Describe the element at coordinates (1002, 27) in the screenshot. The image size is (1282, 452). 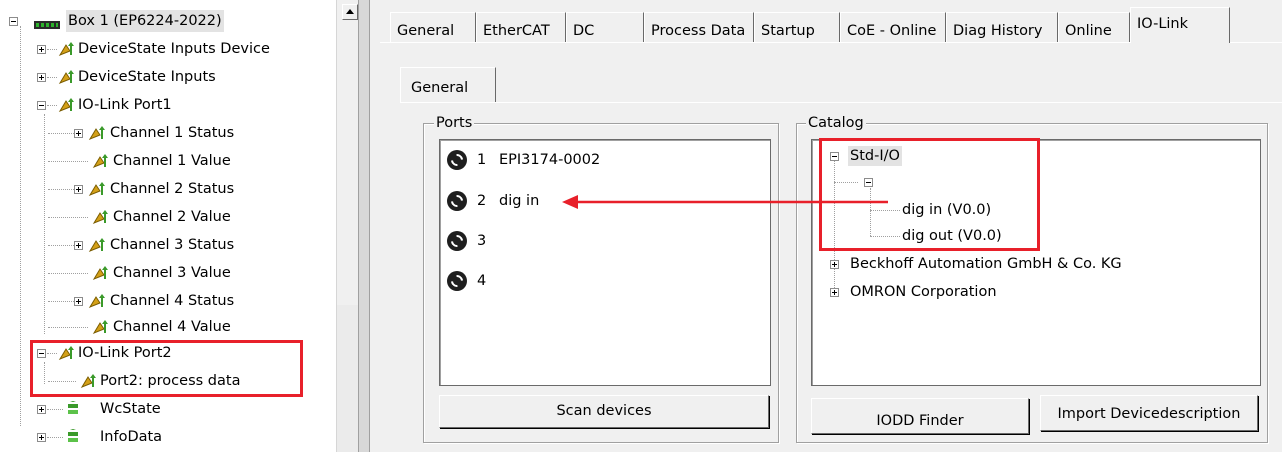
I see `tab-diag-history: Diag History` at that location.